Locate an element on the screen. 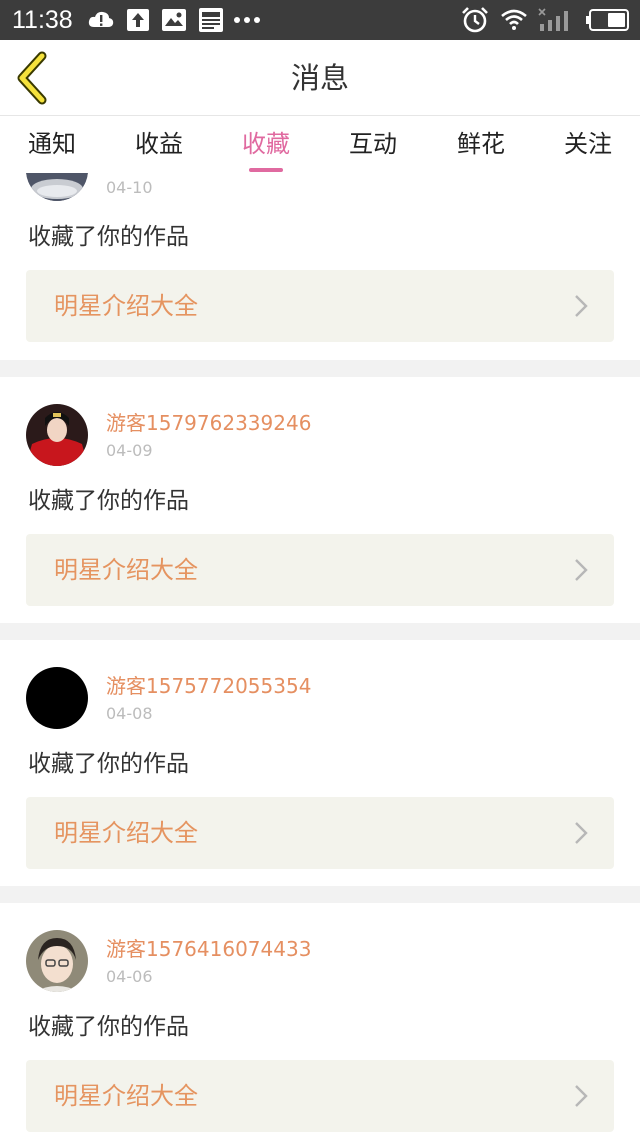 This screenshot has width=640, height=1138. battery-icon is located at coordinates (607, 20).